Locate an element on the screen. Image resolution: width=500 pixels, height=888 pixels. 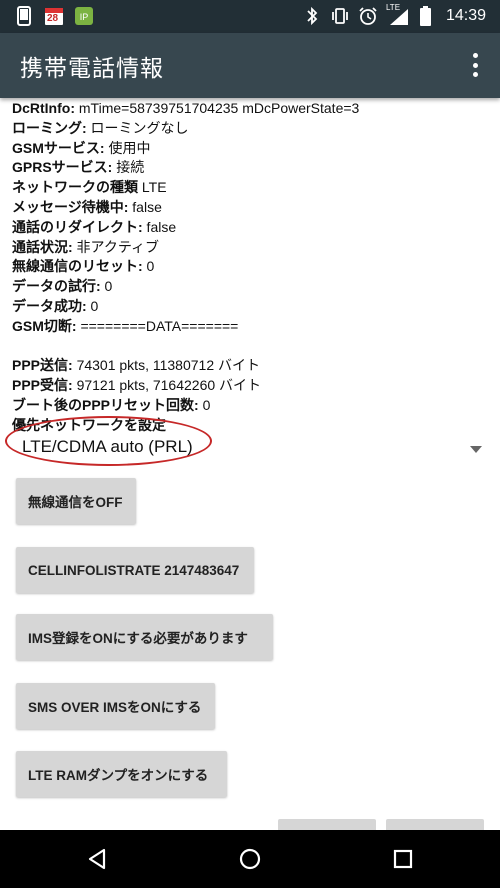
status-bar: 28 IP LTE 14:39 is located at coordinates (250, 16).